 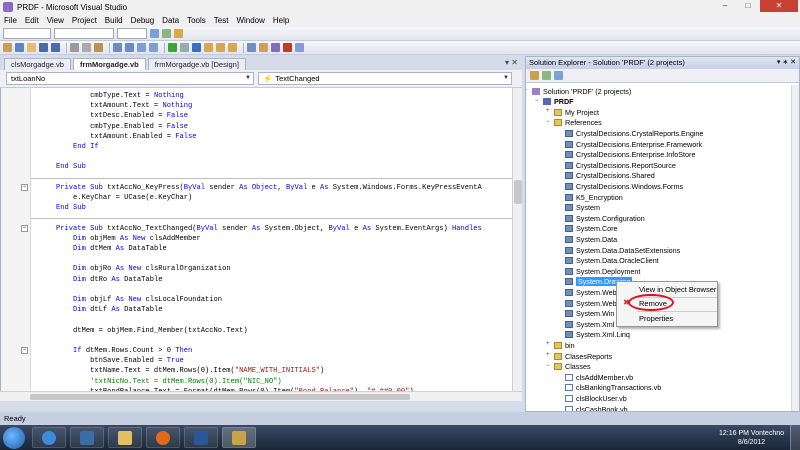 What do you see at coordinates (19, 47) in the screenshot?
I see `add-item-icon` at bounding box center [19, 47].